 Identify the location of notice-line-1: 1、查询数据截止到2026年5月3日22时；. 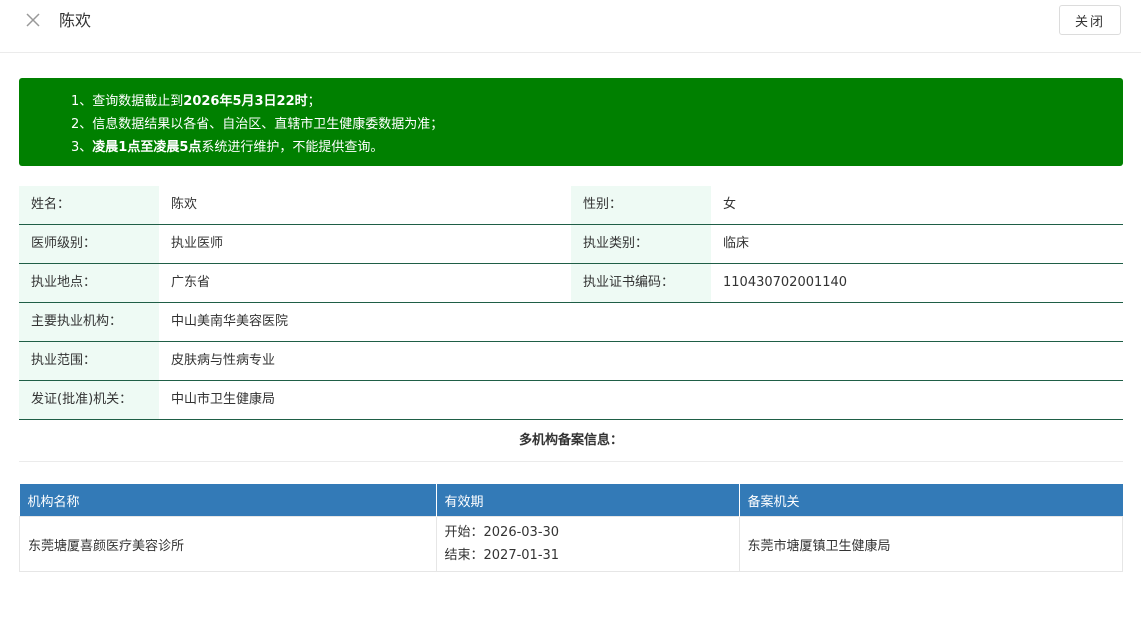
(196, 101).